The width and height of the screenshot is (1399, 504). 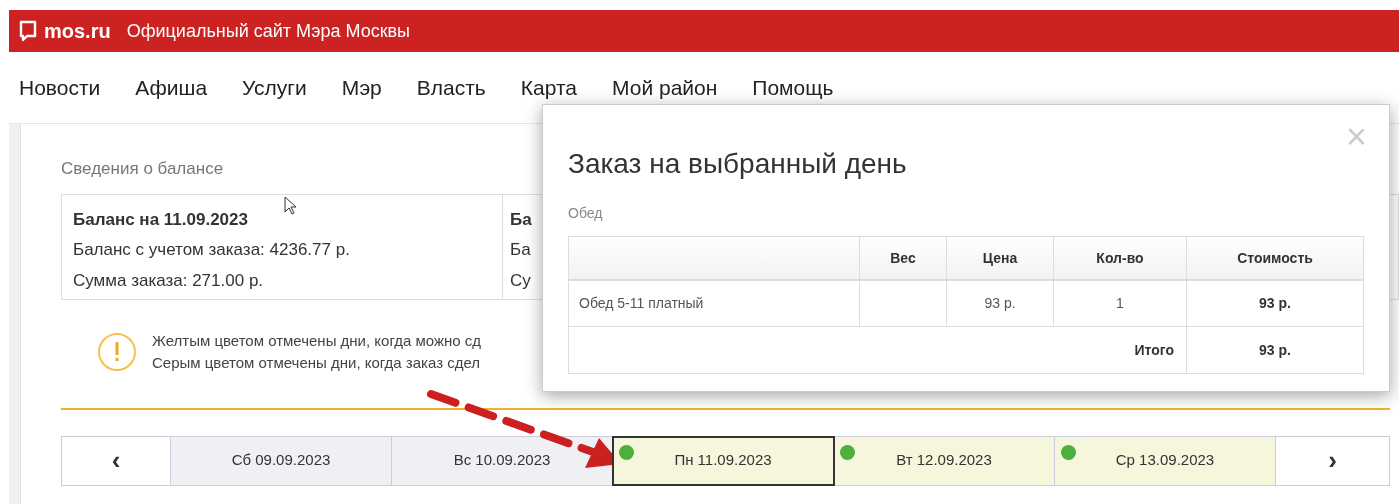 What do you see at coordinates (586, 213) in the screenshot?
I see `section-label: Обед` at bounding box center [586, 213].